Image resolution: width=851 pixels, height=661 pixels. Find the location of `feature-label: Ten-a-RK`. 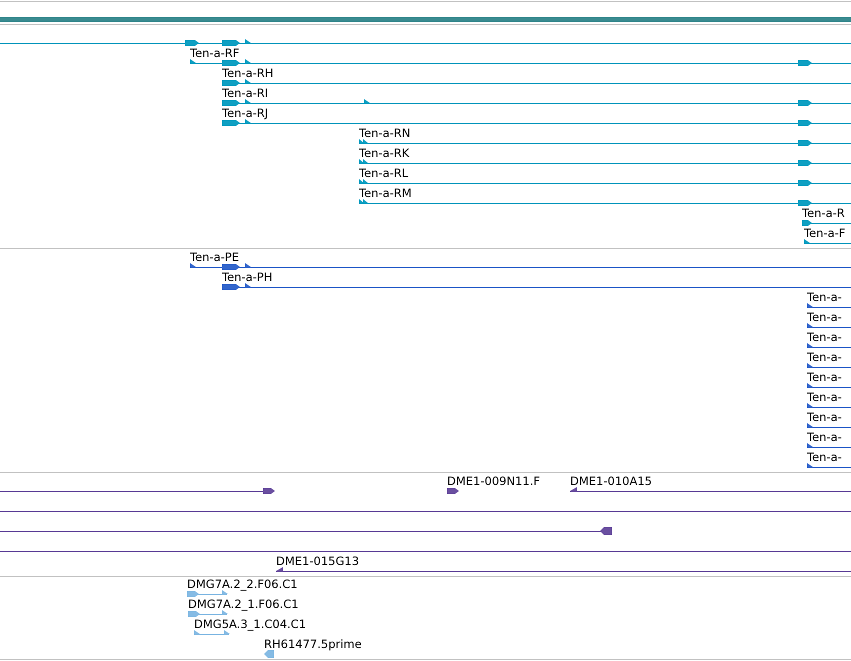

feature-label: Ten-a-RK is located at coordinates (384, 153).